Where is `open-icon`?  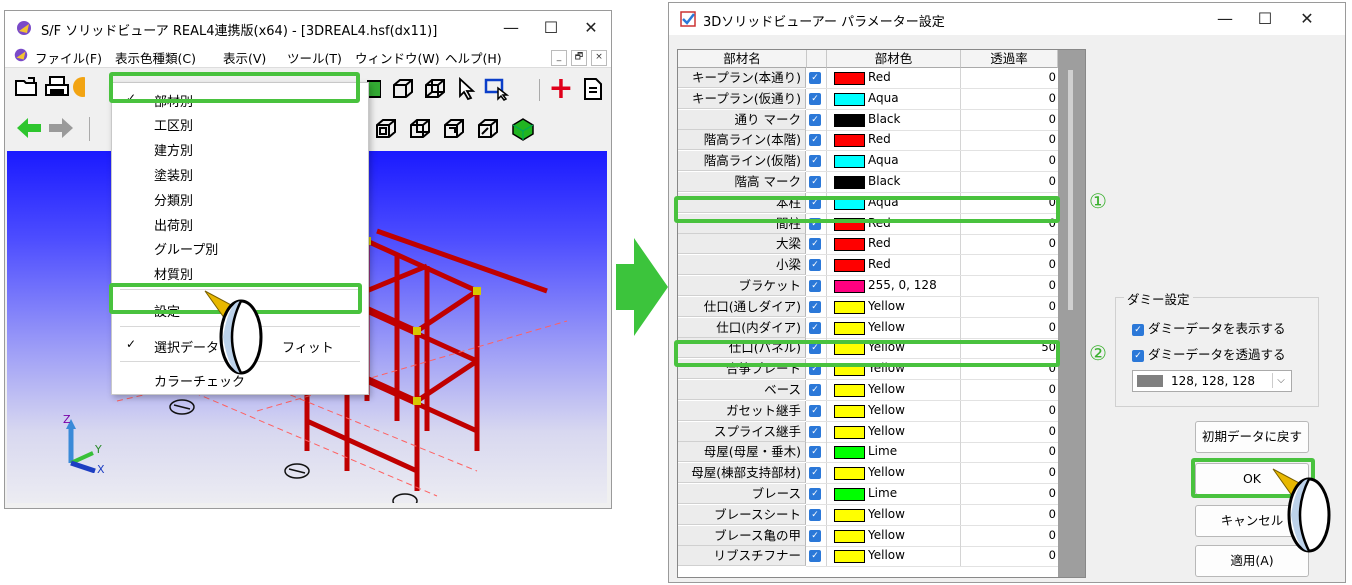
open-icon is located at coordinates (27, 89).